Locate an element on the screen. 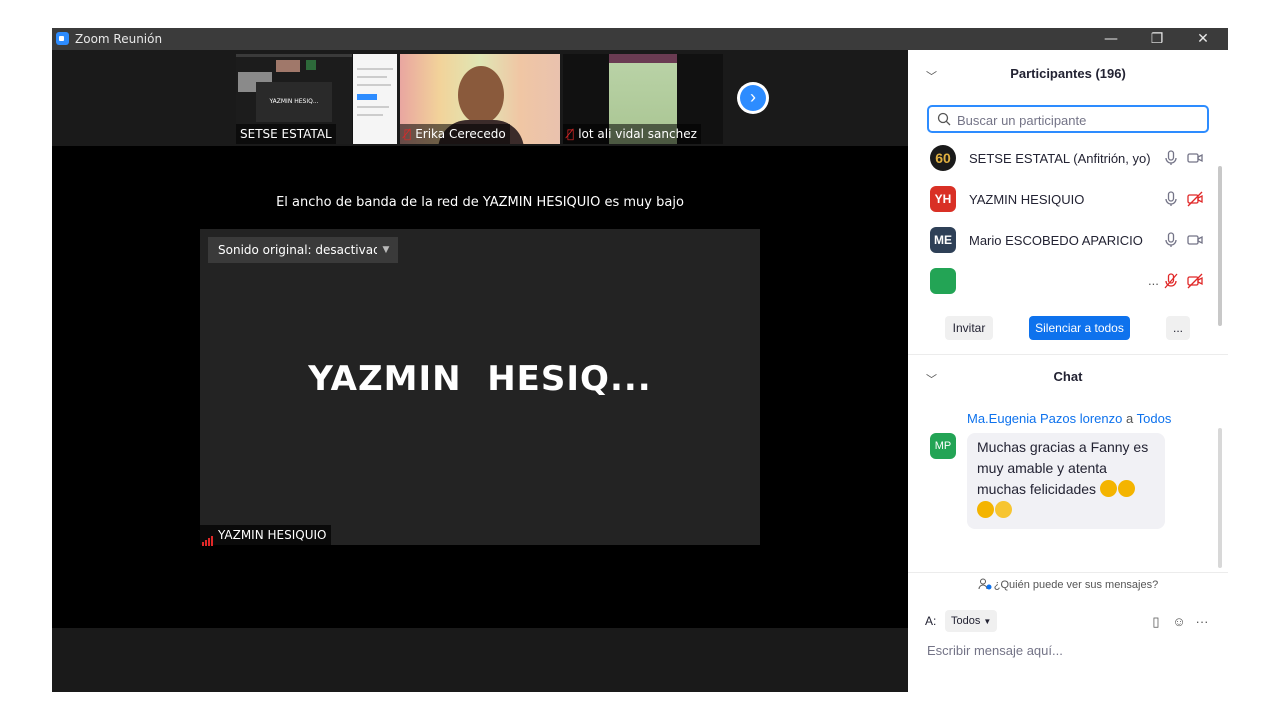 The width and height of the screenshot is (1280, 720). chat-header: Chat is located at coordinates (1068, 376).